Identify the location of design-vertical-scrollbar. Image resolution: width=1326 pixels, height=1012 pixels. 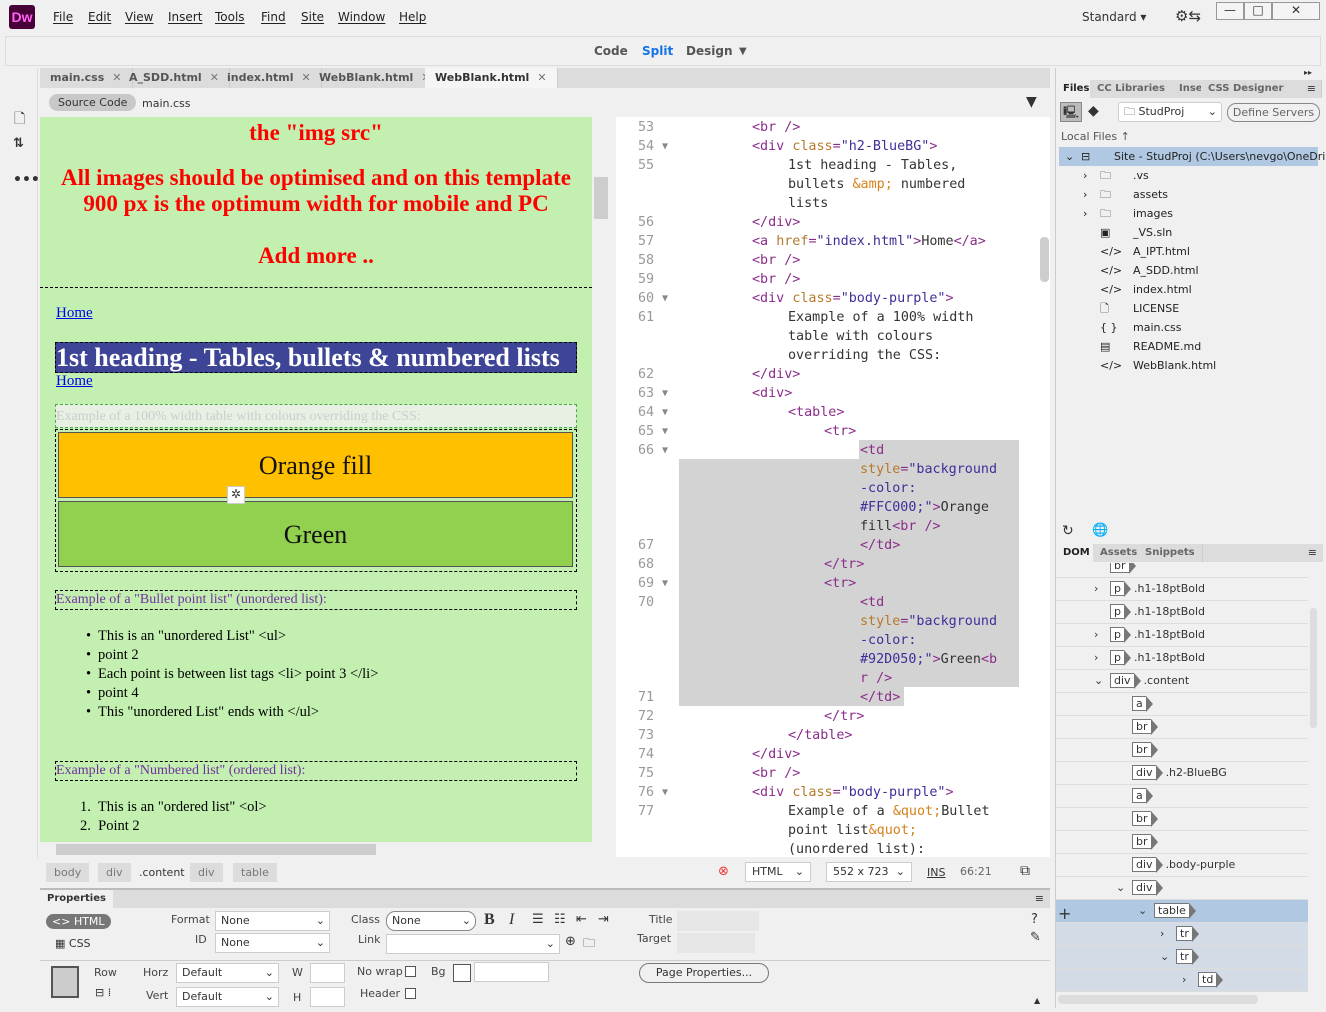
(601, 479).